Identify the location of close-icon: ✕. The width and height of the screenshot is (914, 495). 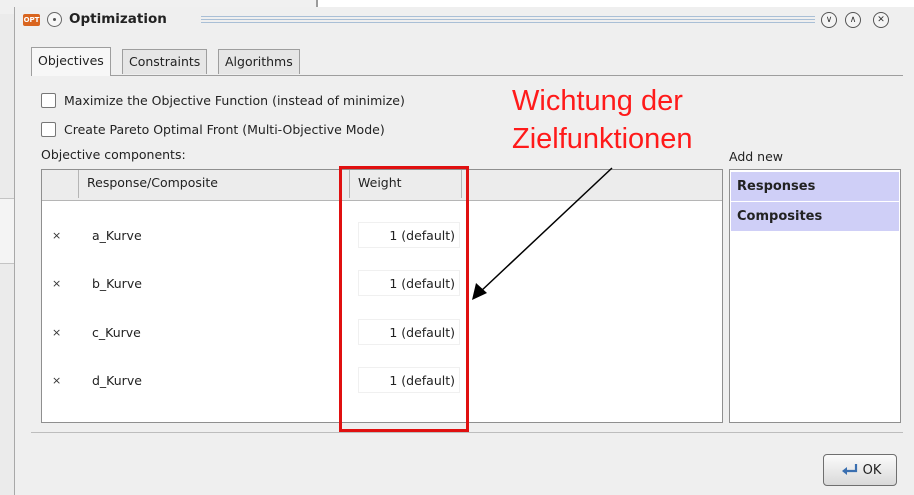
(881, 20).